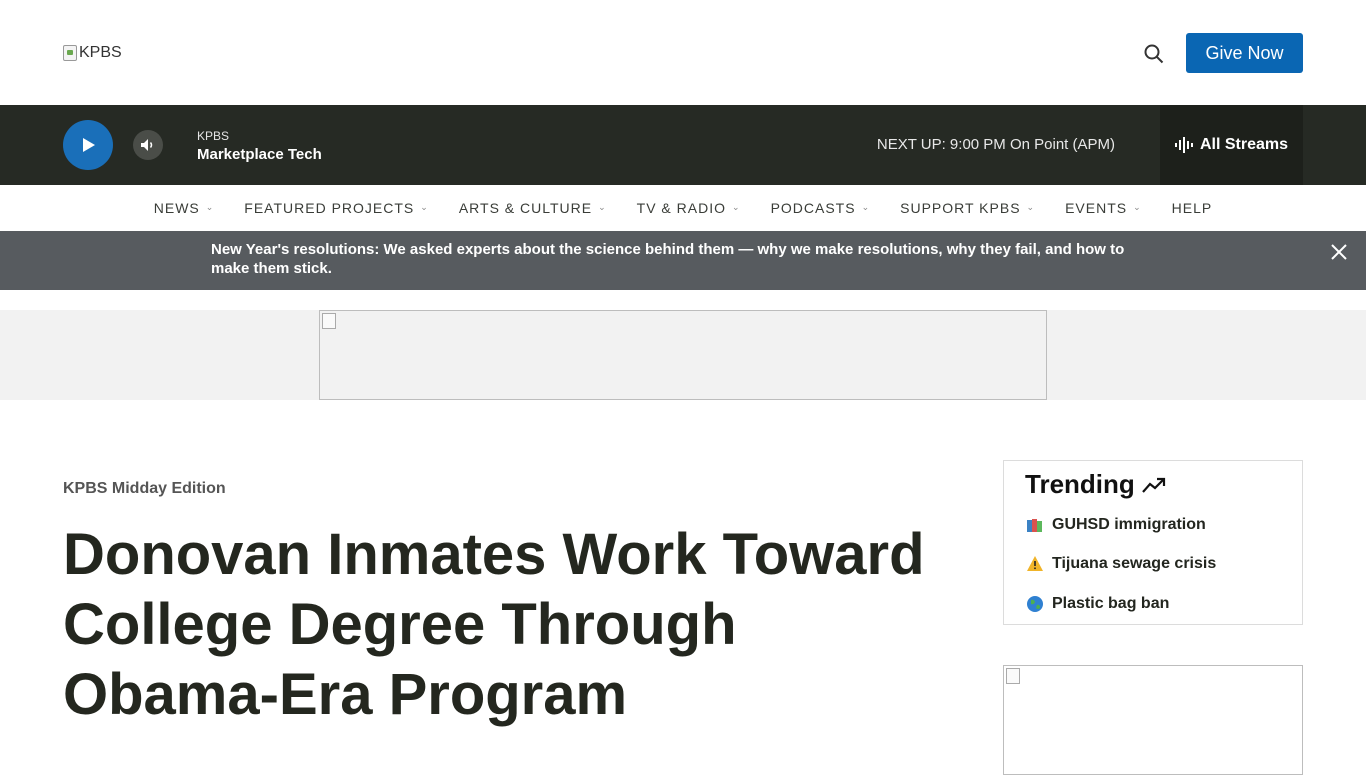 The width and height of the screenshot is (1366, 775). What do you see at coordinates (960, 208) in the screenshot?
I see `nav-label: SUPPORT KPBS` at bounding box center [960, 208].